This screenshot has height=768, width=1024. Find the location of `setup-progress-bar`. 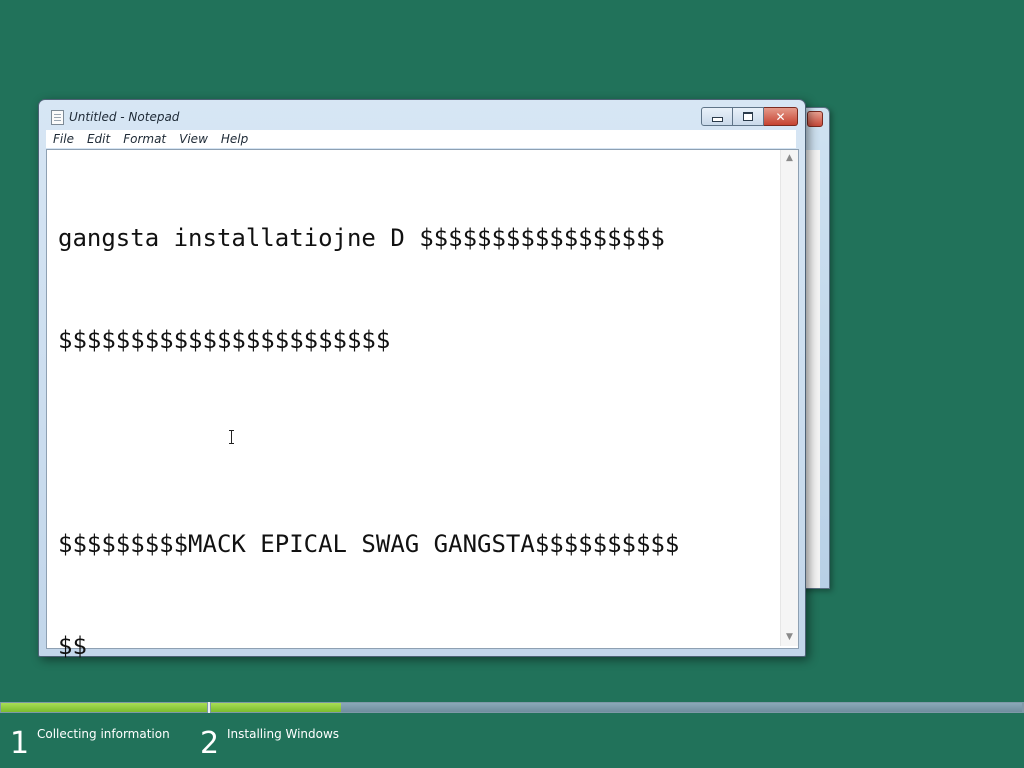

setup-progress-bar is located at coordinates (512, 707).